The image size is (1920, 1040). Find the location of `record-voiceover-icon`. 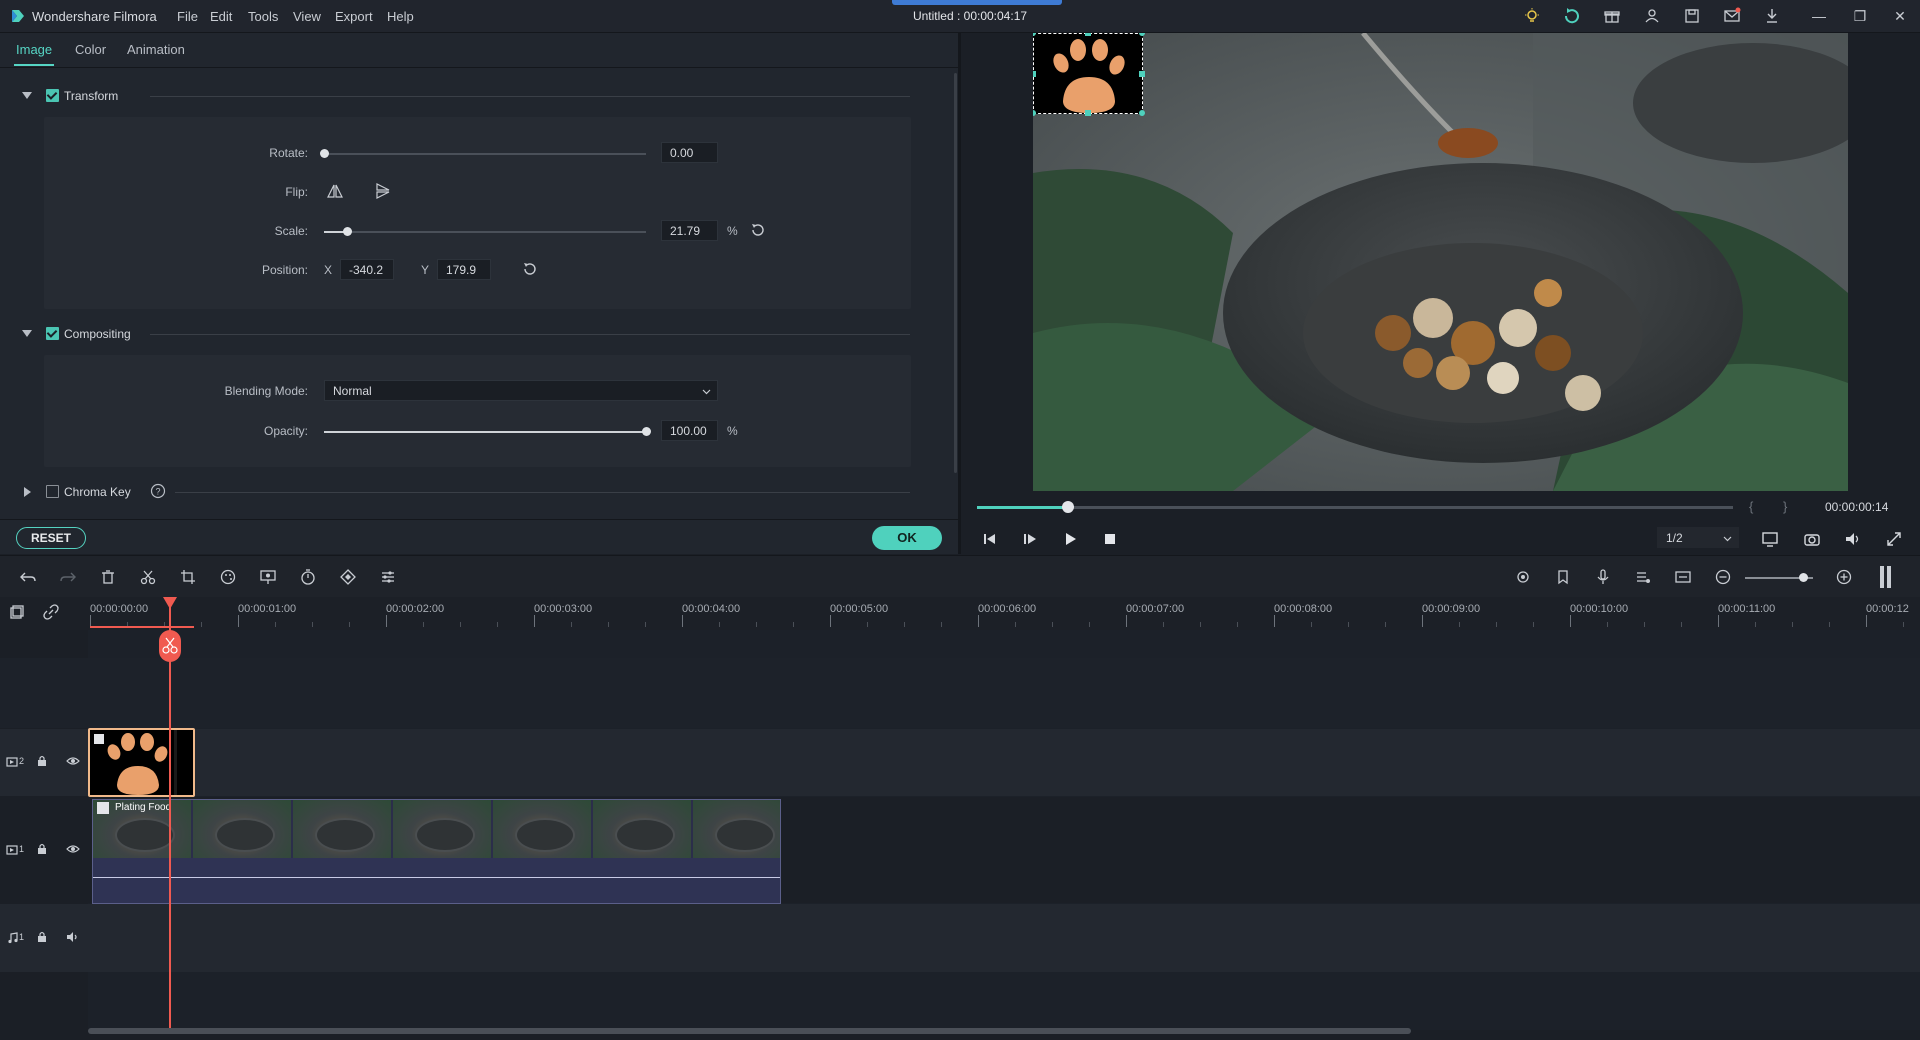

record-voiceover-icon is located at coordinates (1603, 577).